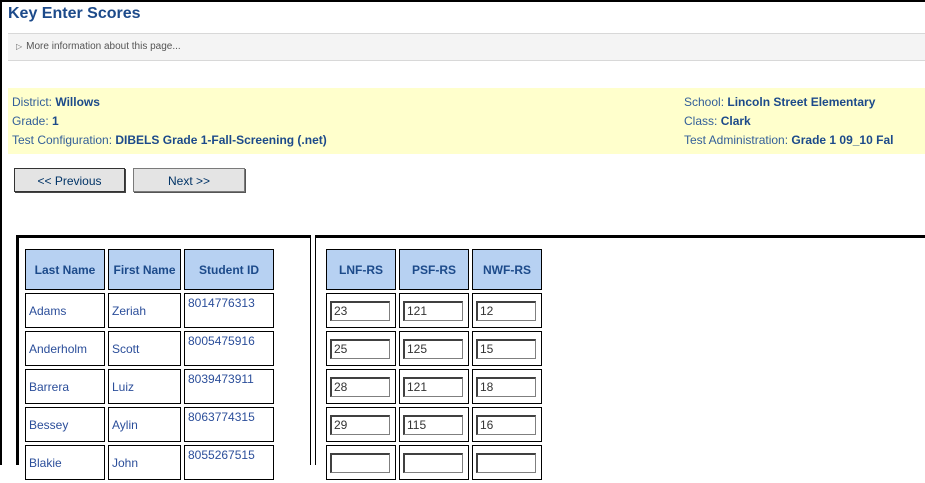 This screenshot has width=925, height=483. I want to click on grade-value: 1, so click(55, 121).